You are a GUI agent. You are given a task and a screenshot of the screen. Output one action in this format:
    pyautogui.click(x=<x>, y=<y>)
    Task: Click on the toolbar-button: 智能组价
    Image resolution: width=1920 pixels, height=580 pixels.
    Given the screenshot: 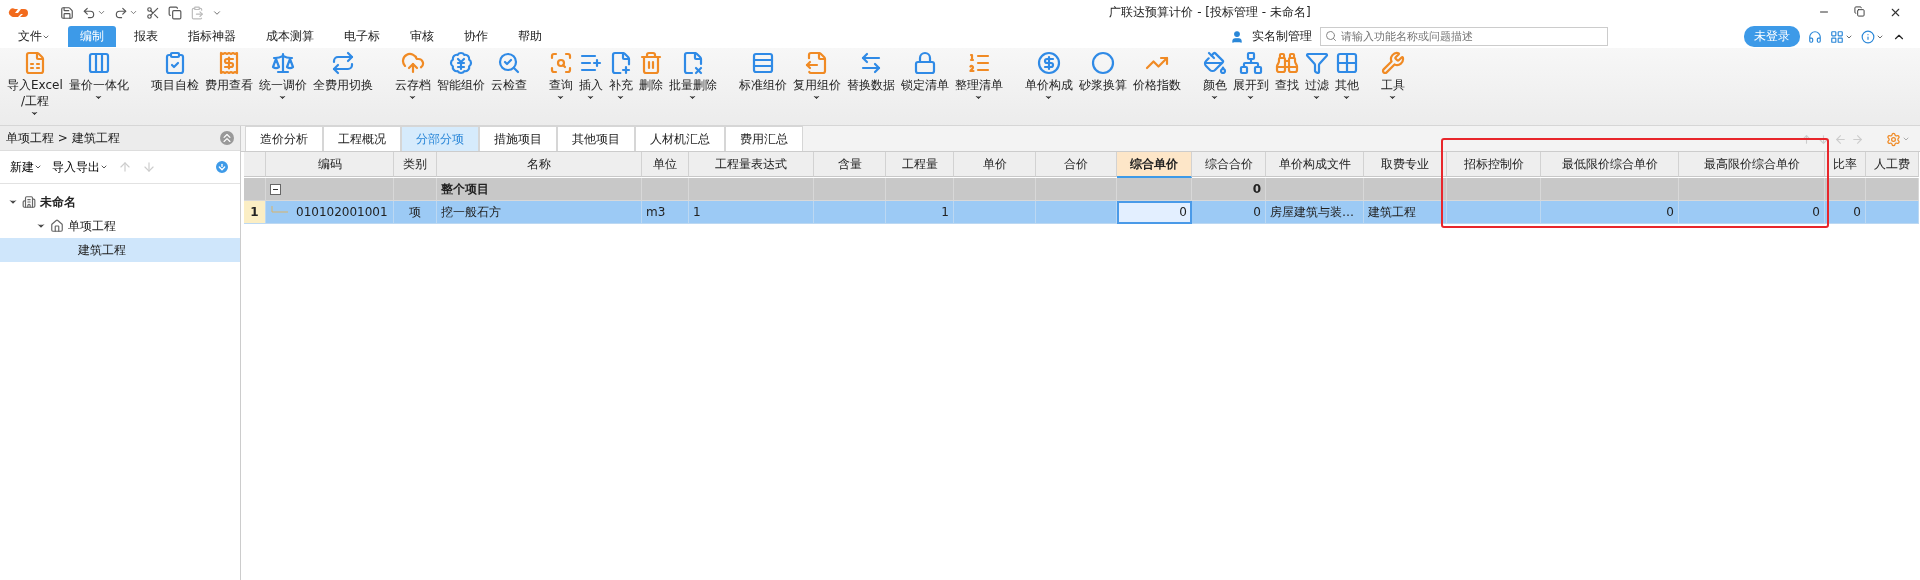 What is the action you would take?
    pyautogui.click(x=460, y=76)
    